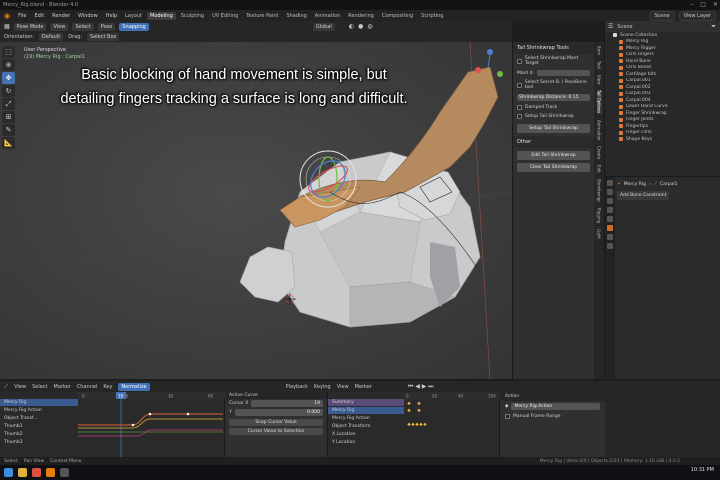 The width and height of the screenshot is (720, 480). What do you see at coordinates (20, 387) in the screenshot?
I see `menu-view: View` at bounding box center [20, 387].